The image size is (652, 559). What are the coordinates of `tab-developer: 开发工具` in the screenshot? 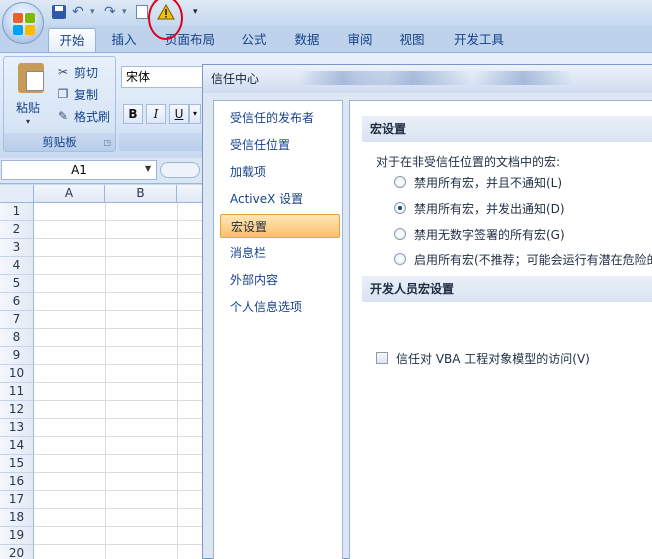 It's located at (479, 40).